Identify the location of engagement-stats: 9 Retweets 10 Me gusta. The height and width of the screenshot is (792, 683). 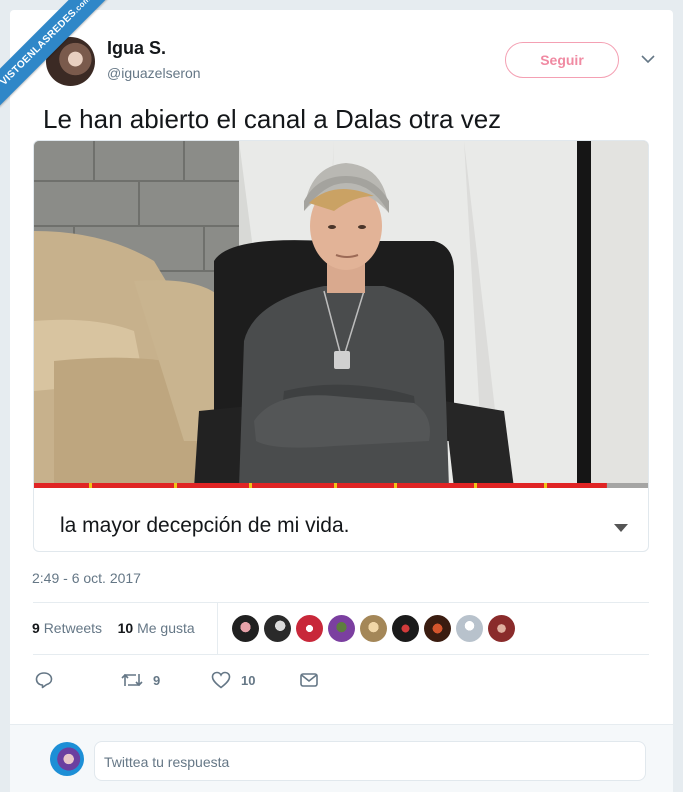
(113, 628).